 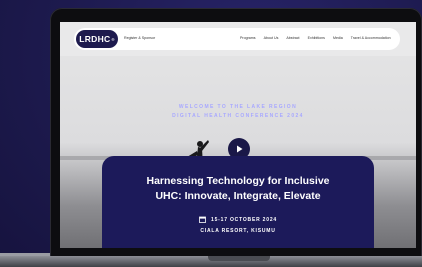 I want to click on nav-link-programs: Programs, so click(x=248, y=38).